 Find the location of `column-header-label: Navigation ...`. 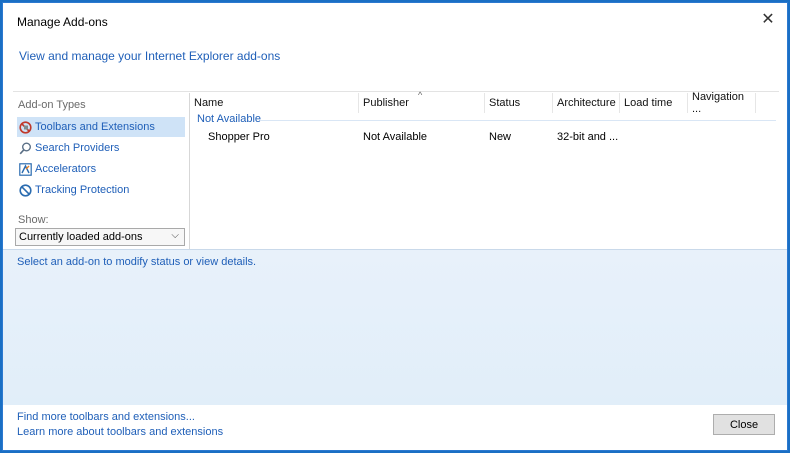

column-header-label: Navigation ... is located at coordinates (718, 103).